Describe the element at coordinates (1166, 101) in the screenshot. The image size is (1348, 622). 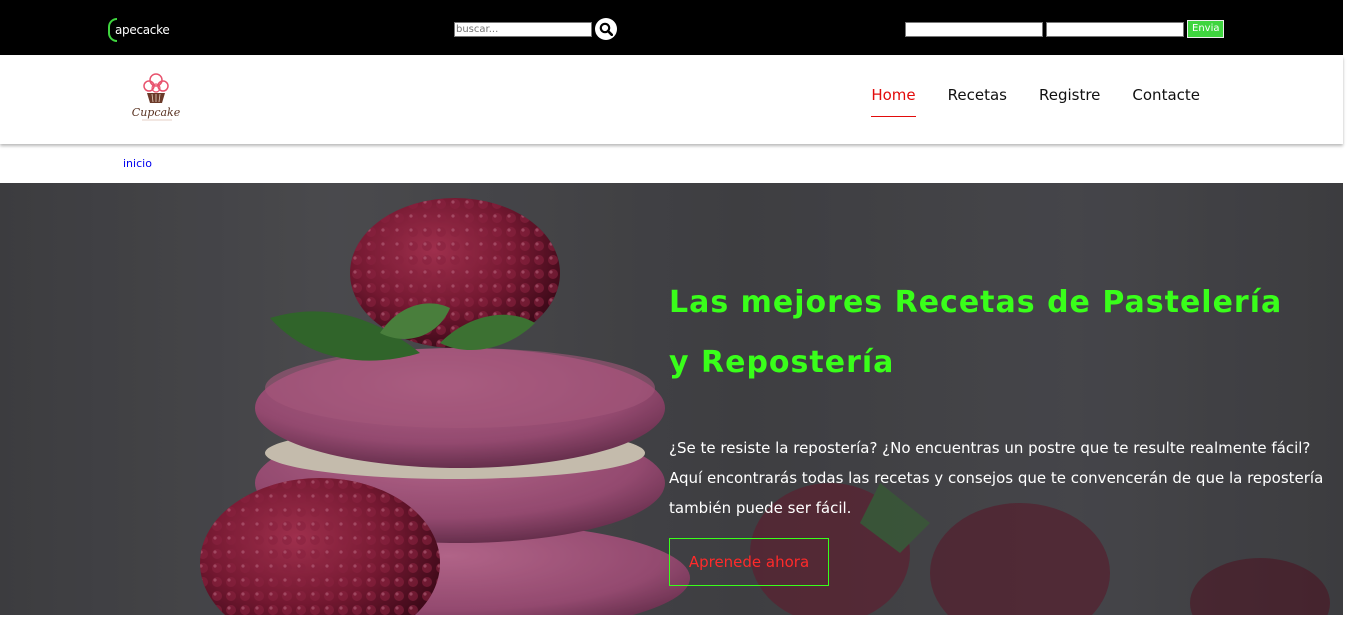
I see `nav-item-contacte: Contacte` at that location.